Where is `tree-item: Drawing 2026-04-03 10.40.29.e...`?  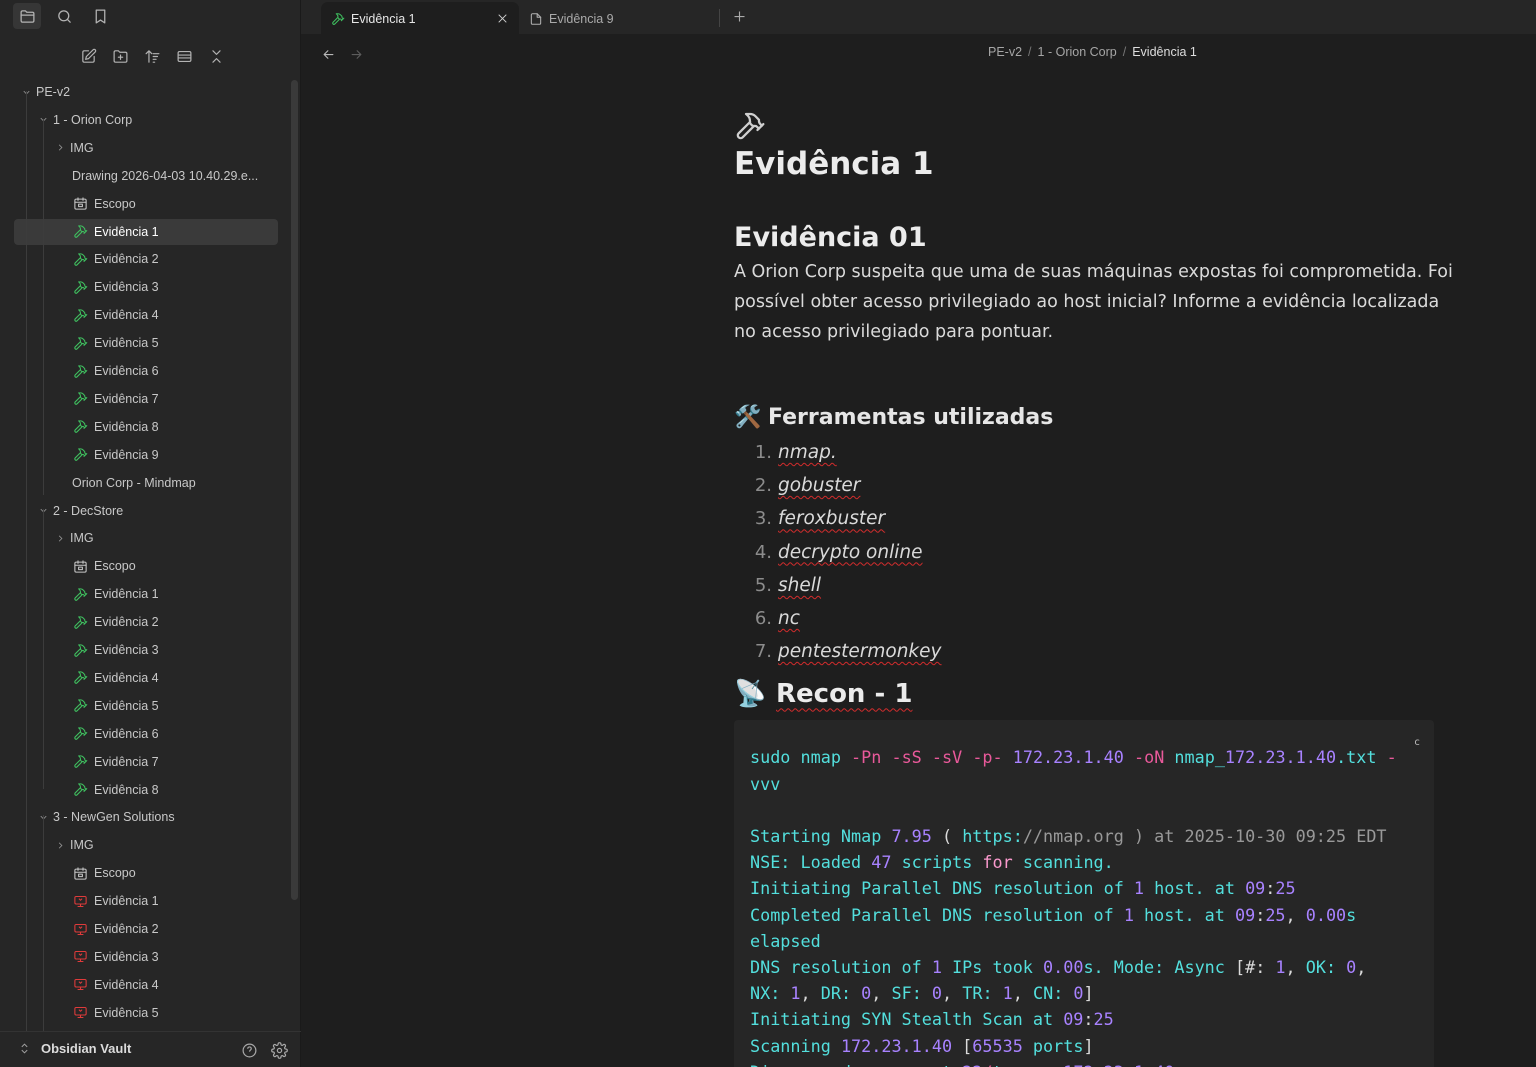 tree-item: Drawing 2026-04-03 10.40.29.e... is located at coordinates (165, 176).